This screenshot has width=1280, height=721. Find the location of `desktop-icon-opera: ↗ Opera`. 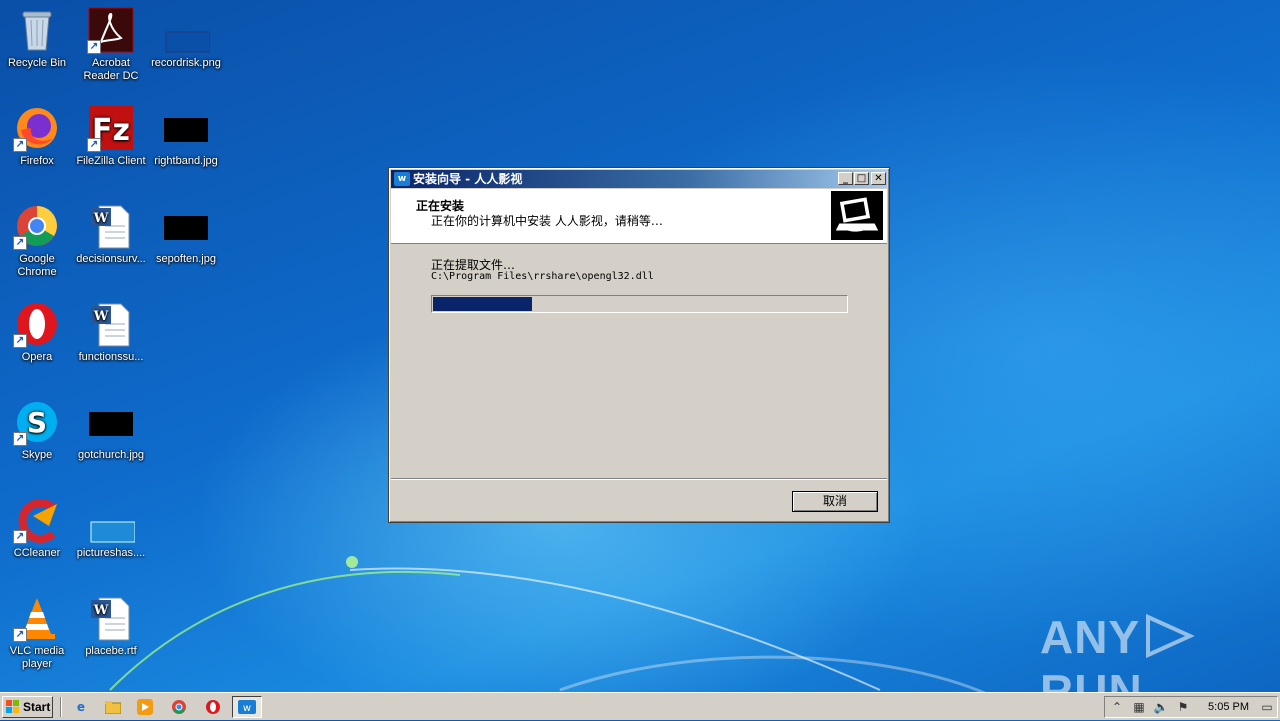

desktop-icon-opera: ↗ Opera is located at coordinates (37, 332).